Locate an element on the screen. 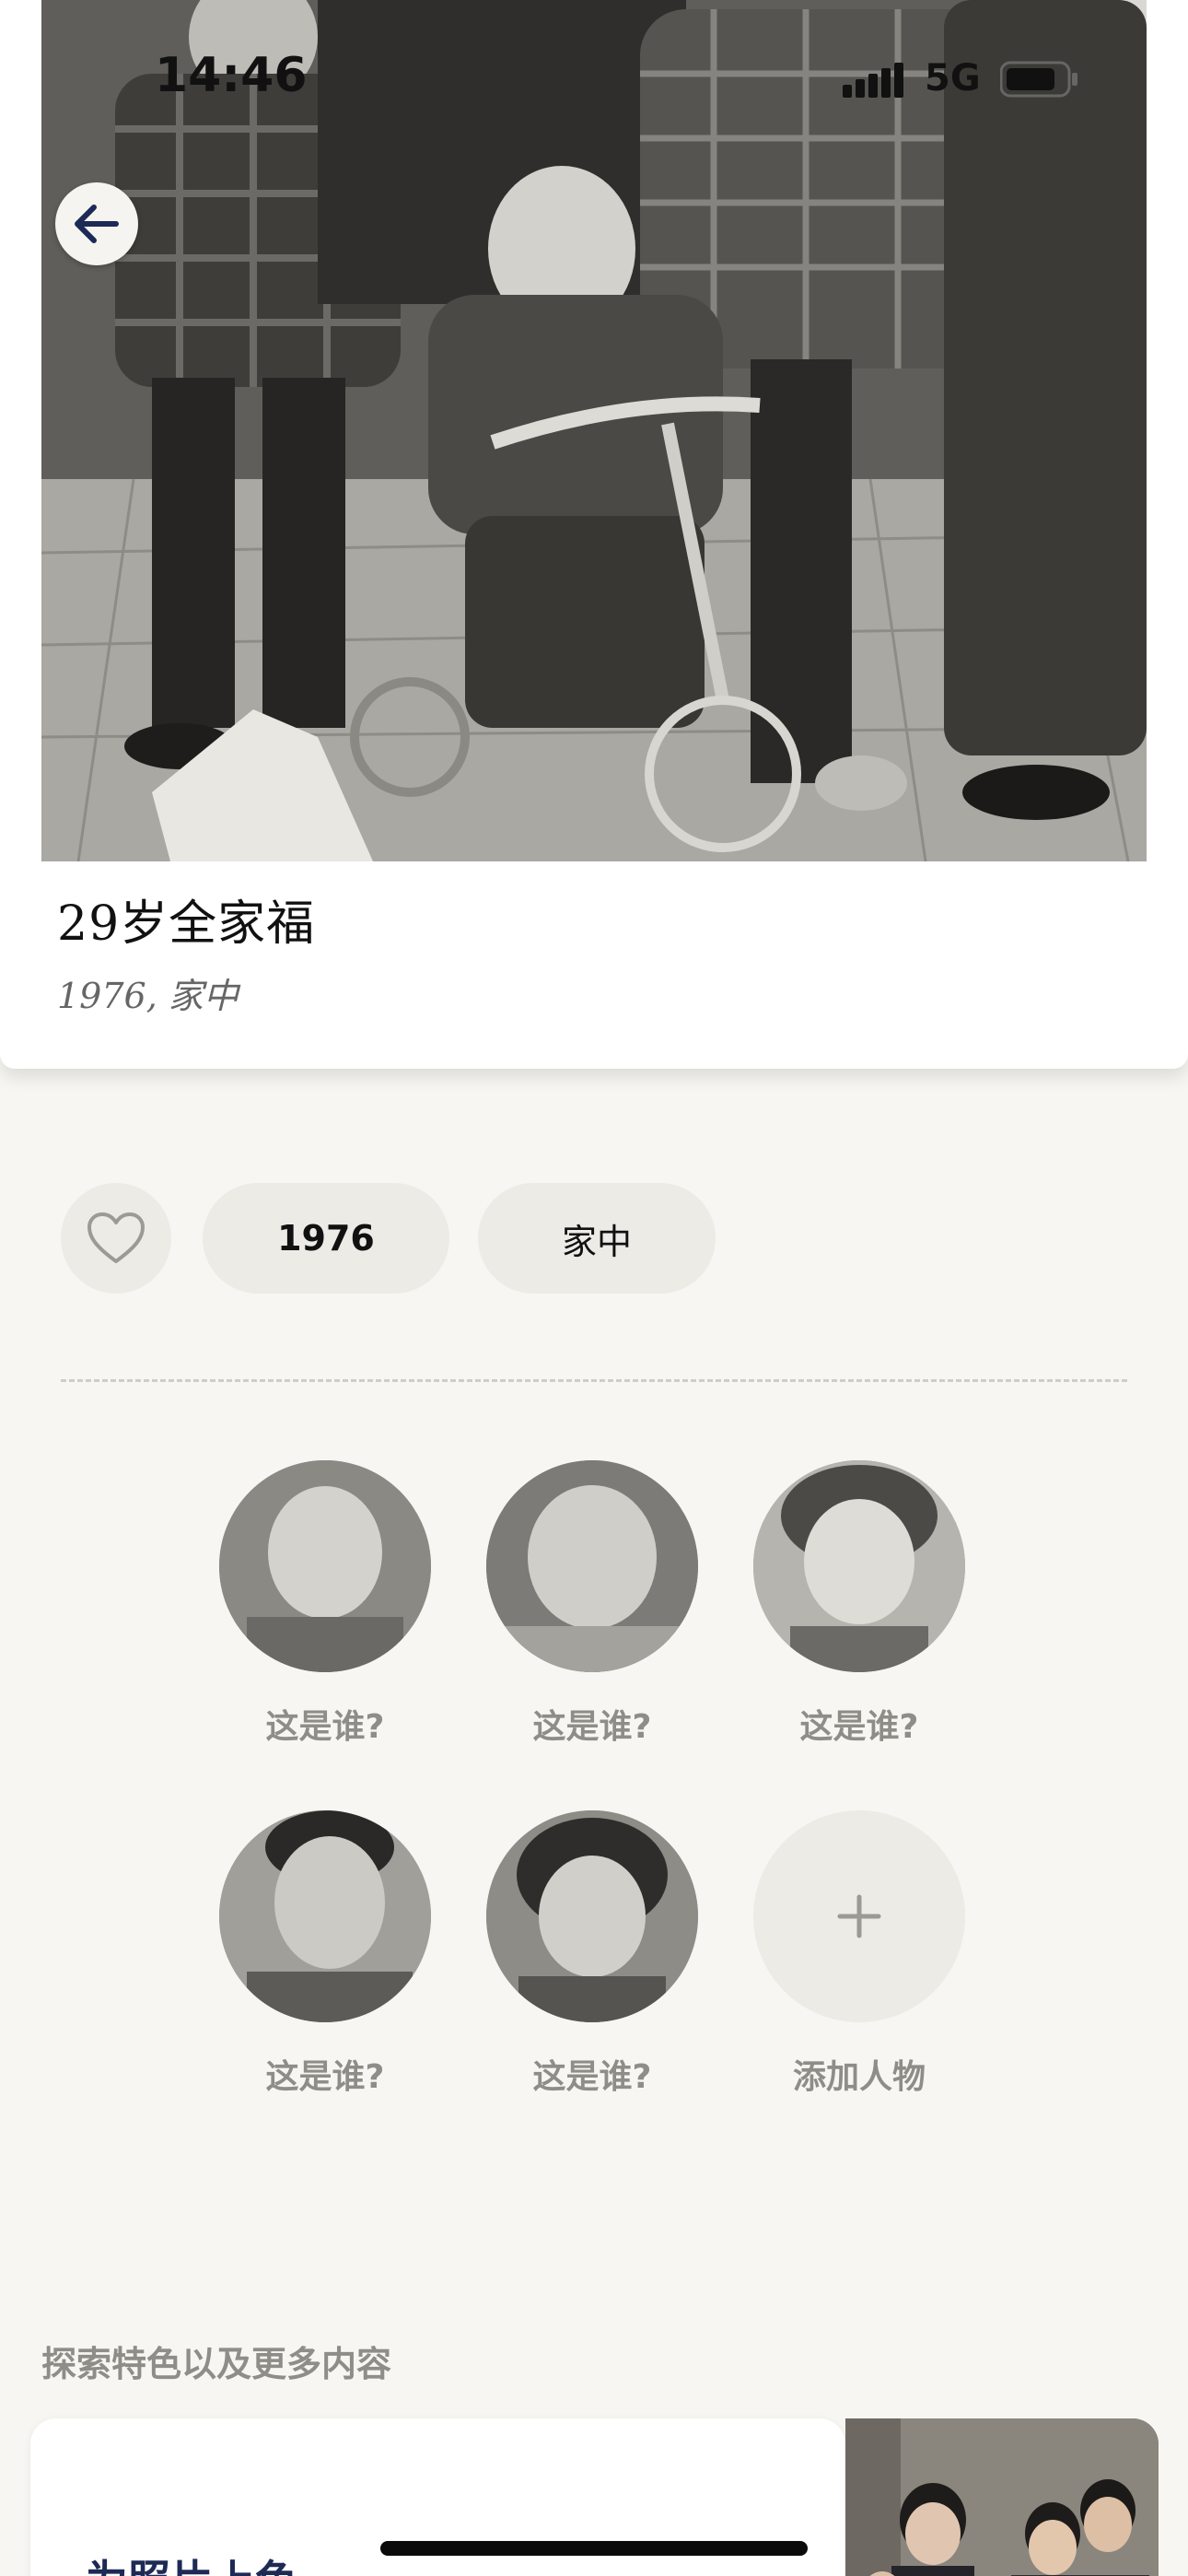  network-label: 5G is located at coordinates (953, 78).